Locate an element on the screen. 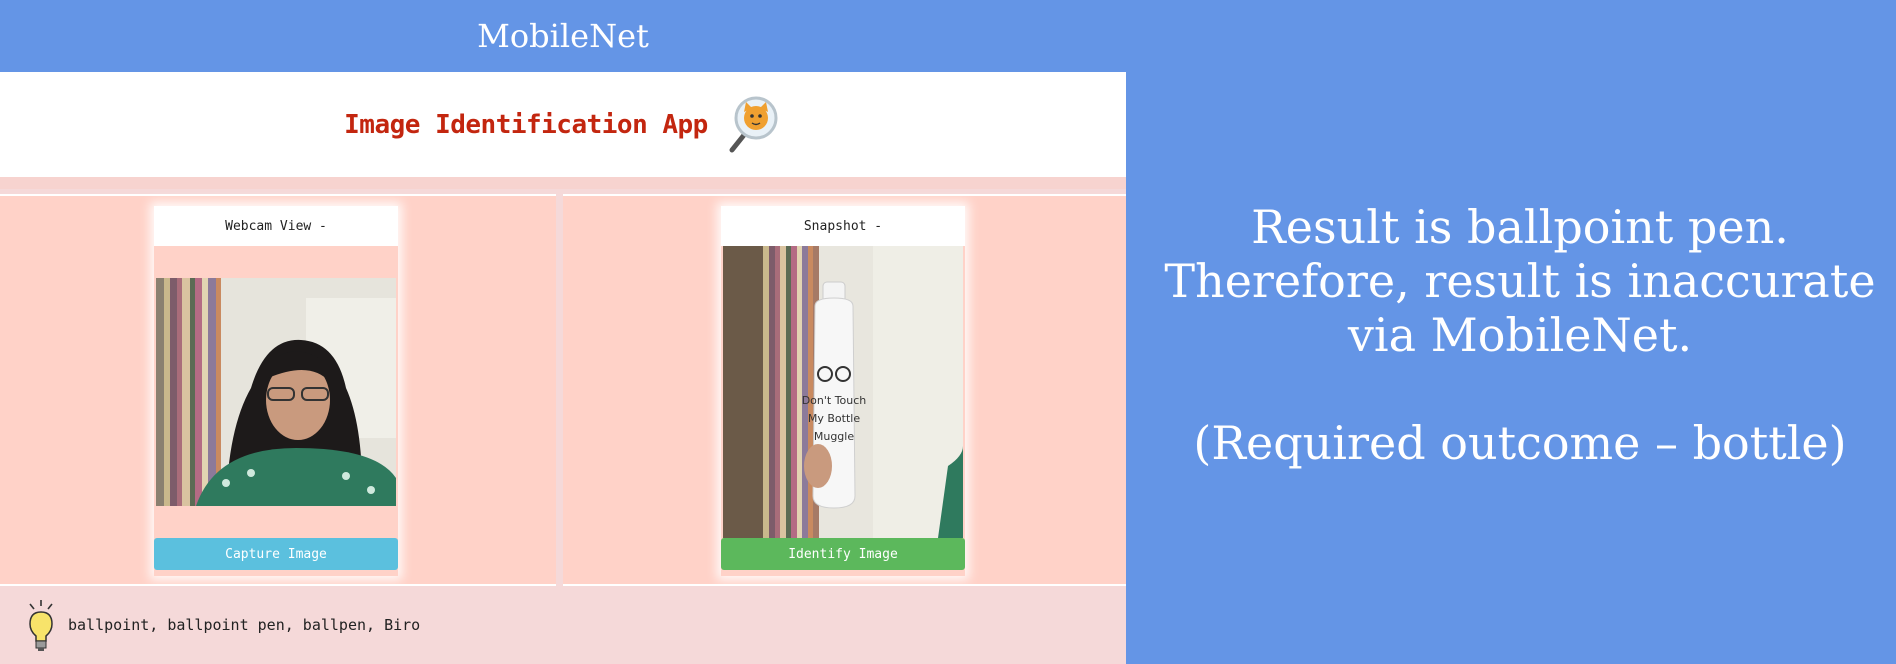 This screenshot has width=1896, height=664. webcam-heading: Webcam View - is located at coordinates (276, 226).